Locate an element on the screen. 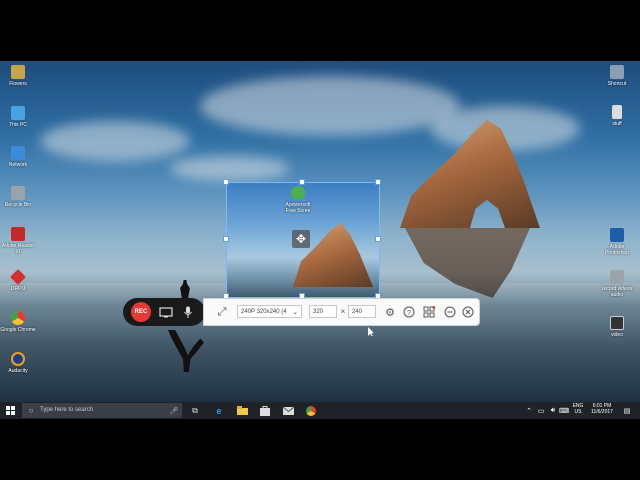  photoshop-icon is located at coordinates (617, 235).